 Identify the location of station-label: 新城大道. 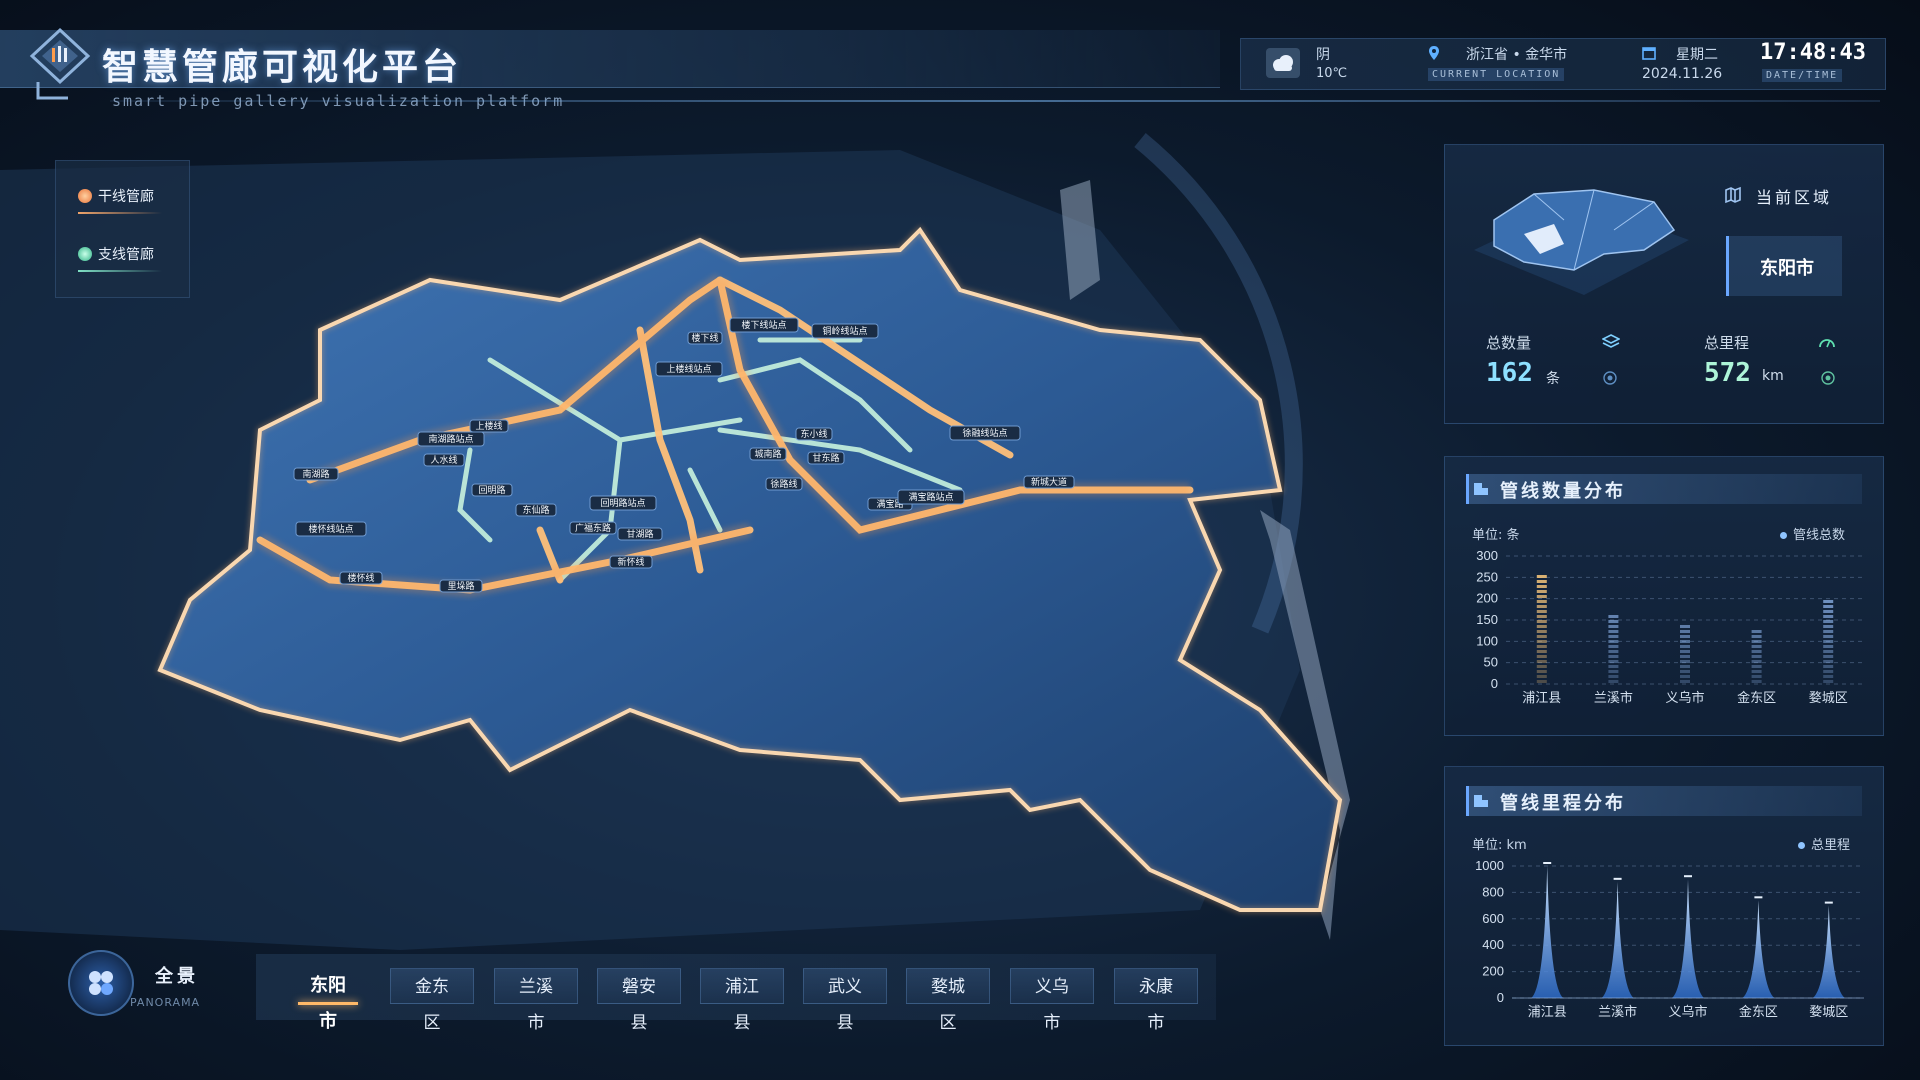
(1049, 482).